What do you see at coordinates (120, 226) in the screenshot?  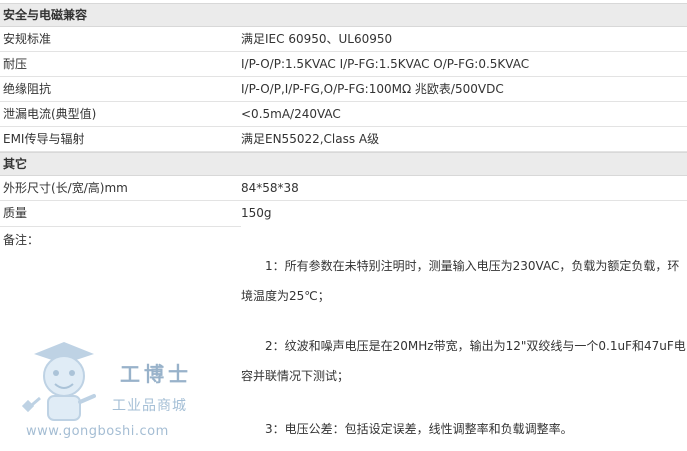 I see `divider` at bounding box center [120, 226].